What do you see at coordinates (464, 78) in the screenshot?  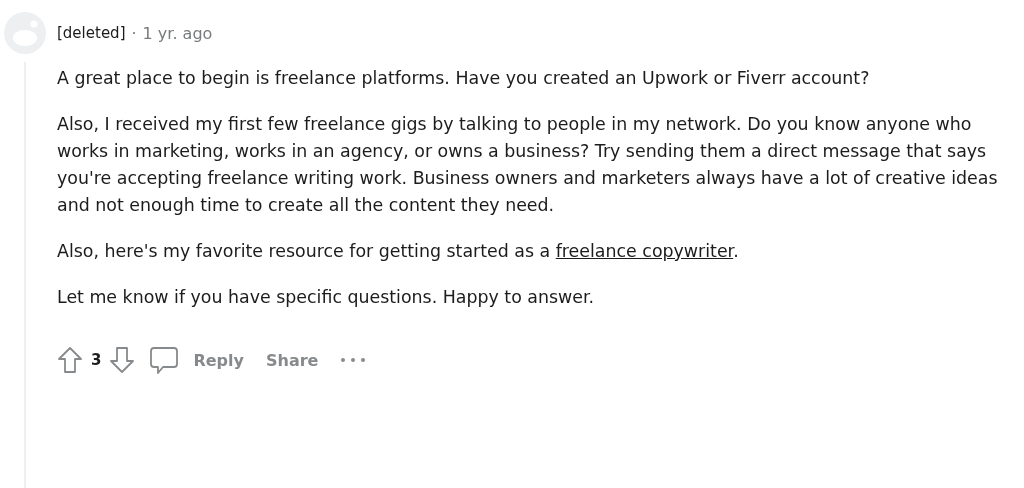 I see `comment-paragraph: A great place to begin is freelance platforms. Have you created an Upwork or Fiverr account?` at bounding box center [464, 78].